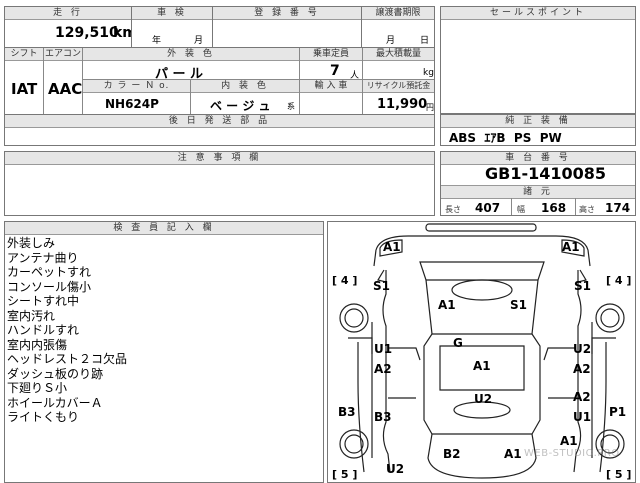  I want to click on int-color-header: 内 装 色, so click(245, 86).